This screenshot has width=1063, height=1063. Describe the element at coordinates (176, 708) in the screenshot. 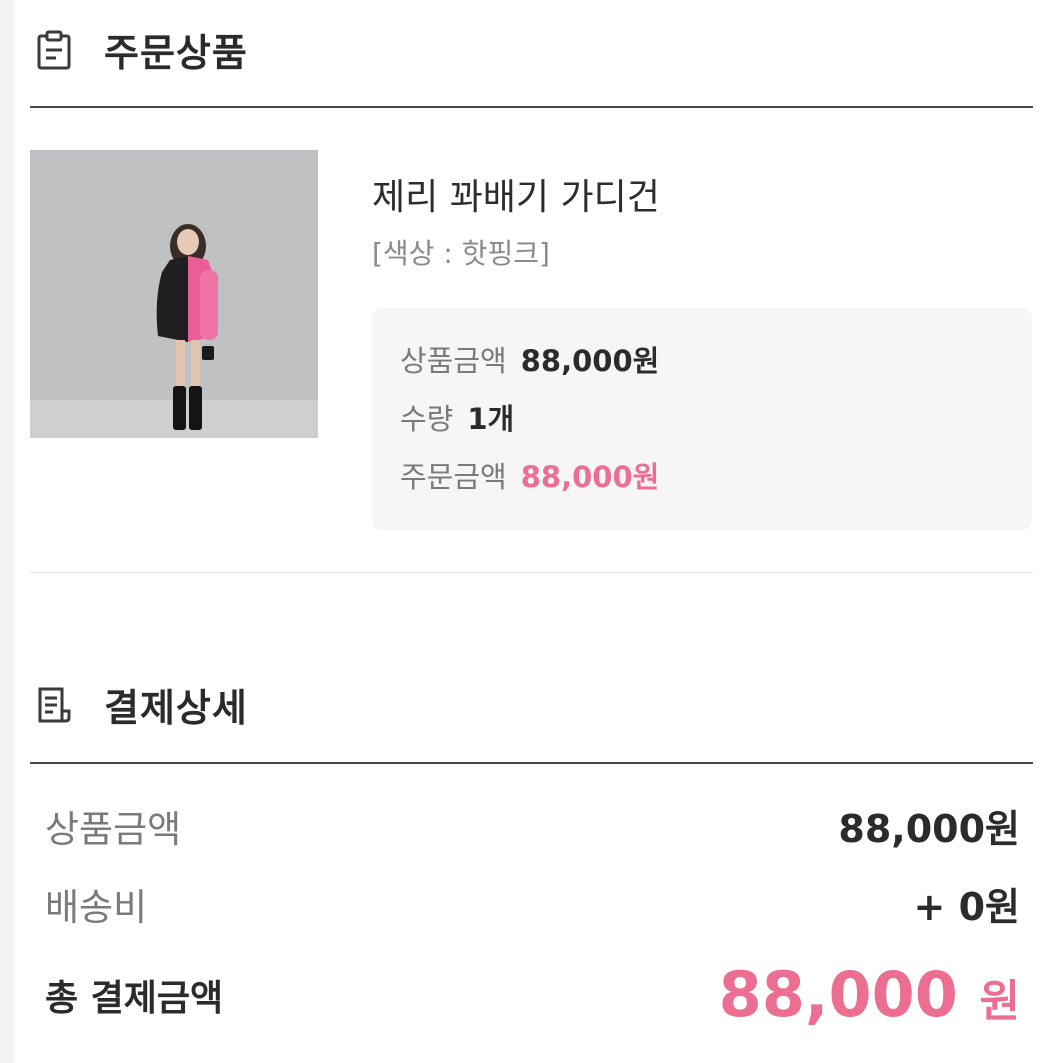

I see `payment-section-title: 결제상세` at that location.